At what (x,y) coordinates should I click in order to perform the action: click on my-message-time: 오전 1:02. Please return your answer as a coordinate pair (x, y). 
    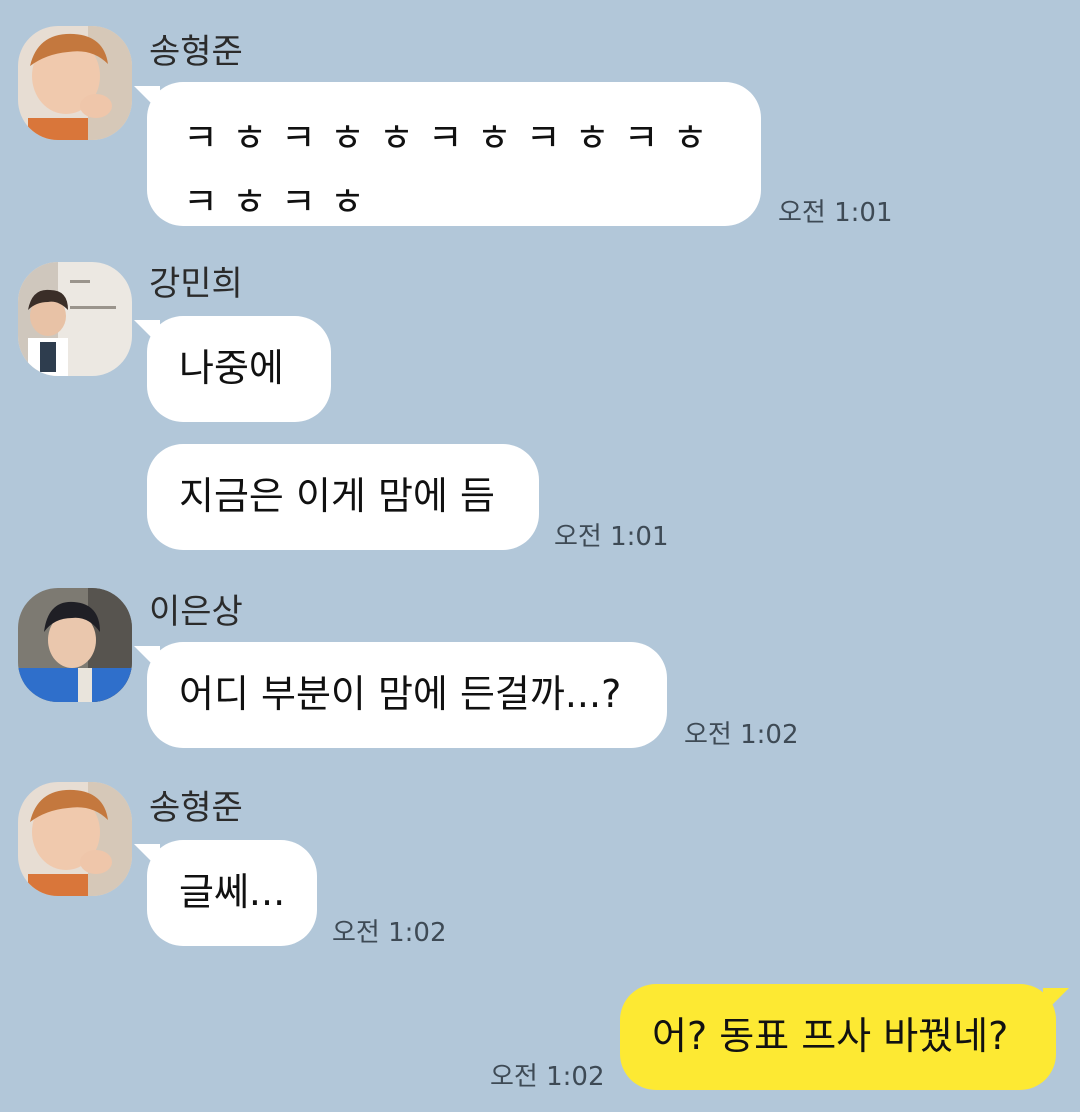
    Looking at the image, I should click on (547, 1077).